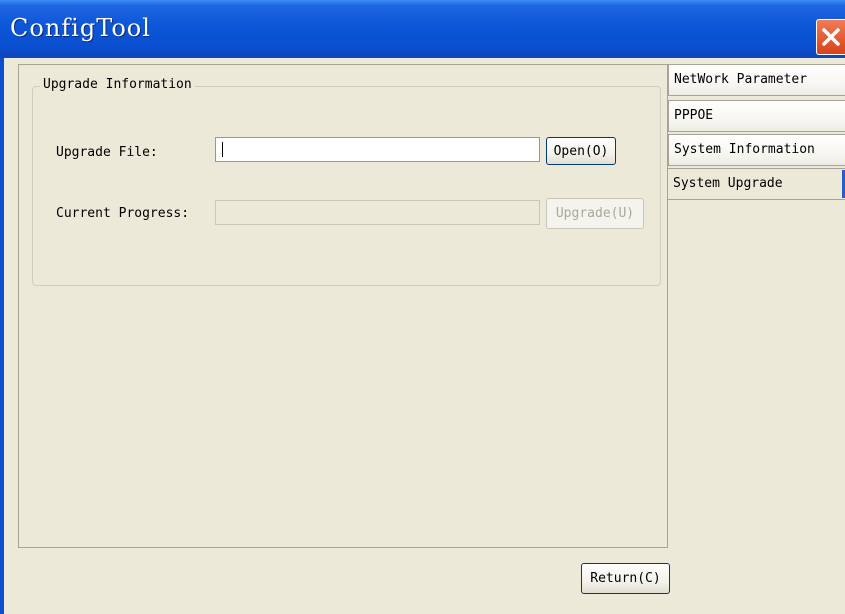 This screenshot has height=614, width=845. What do you see at coordinates (222, 149) in the screenshot?
I see `text-caret` at bounding box center [222, 149].